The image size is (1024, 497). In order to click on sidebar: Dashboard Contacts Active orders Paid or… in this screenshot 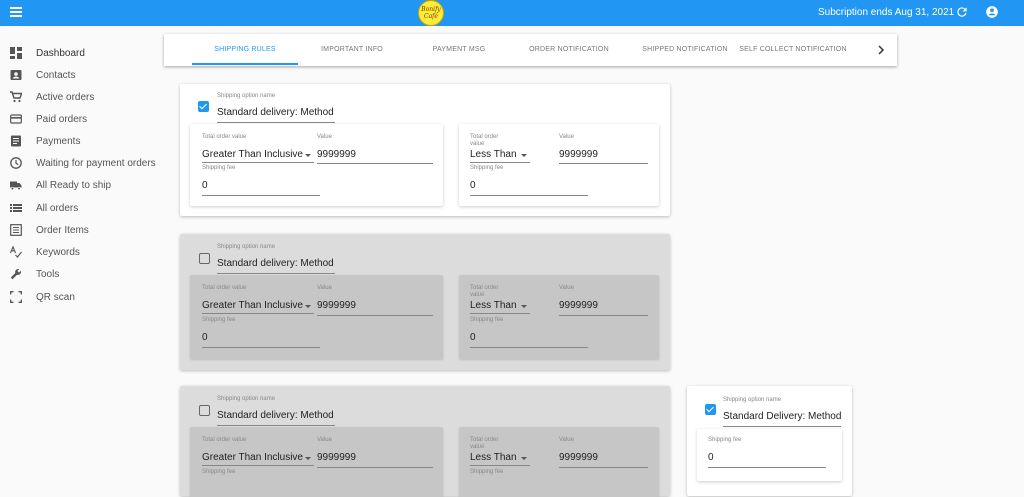, I will do `click(80, 253)`.